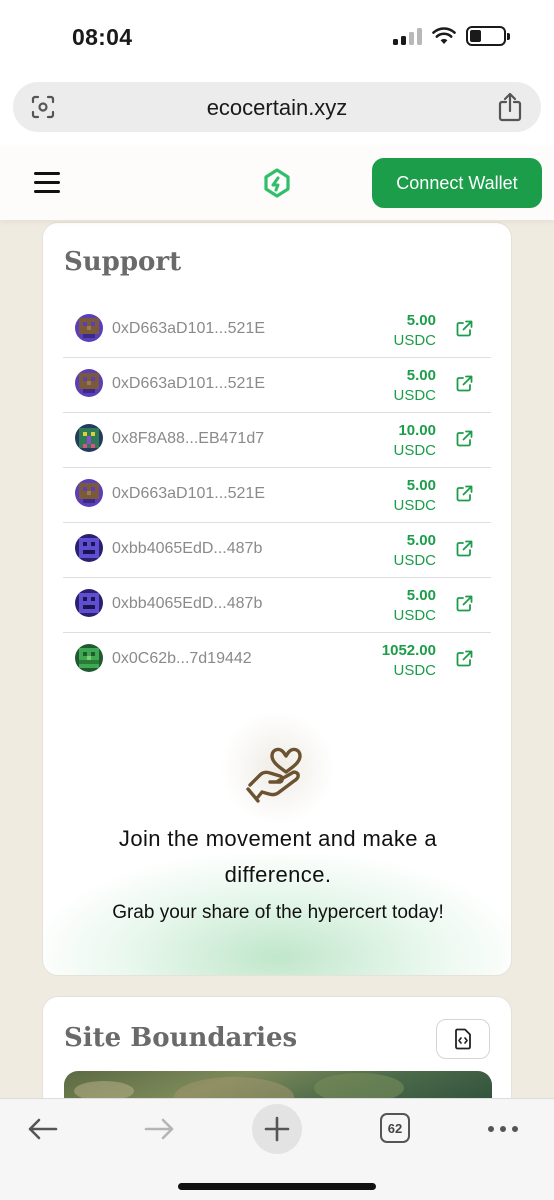  I want to click on status-bar: 08:04, so click(277, 38).